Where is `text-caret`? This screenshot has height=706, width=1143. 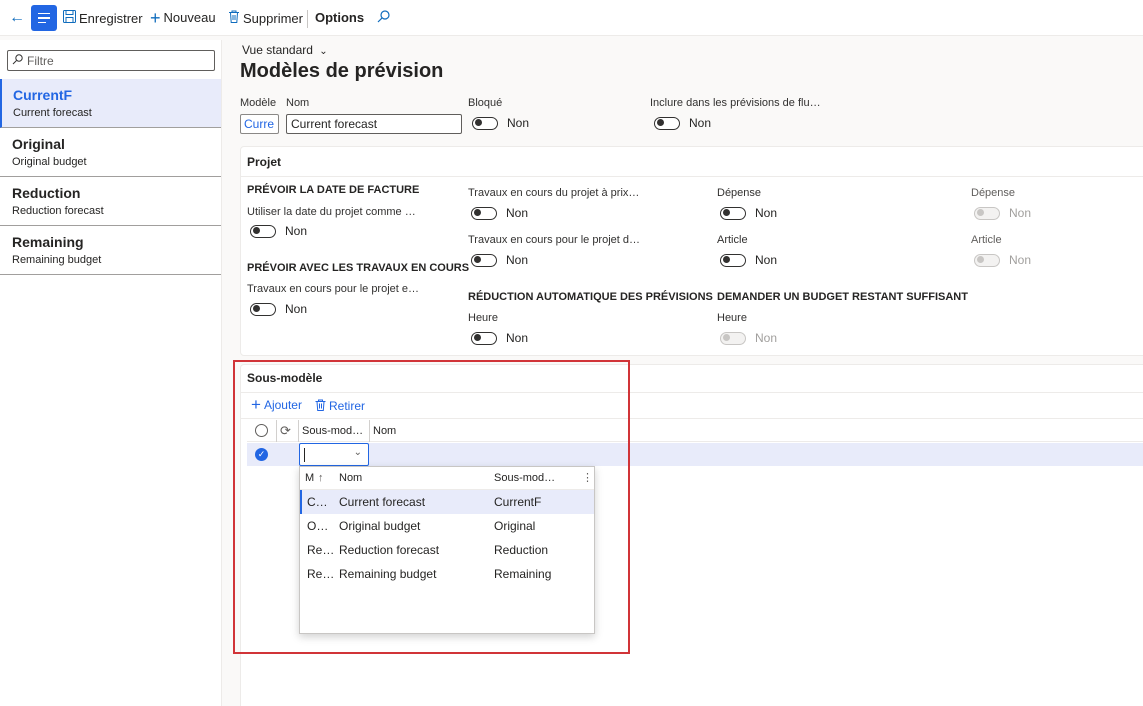 text-caret is located at coordinates (304, 455).